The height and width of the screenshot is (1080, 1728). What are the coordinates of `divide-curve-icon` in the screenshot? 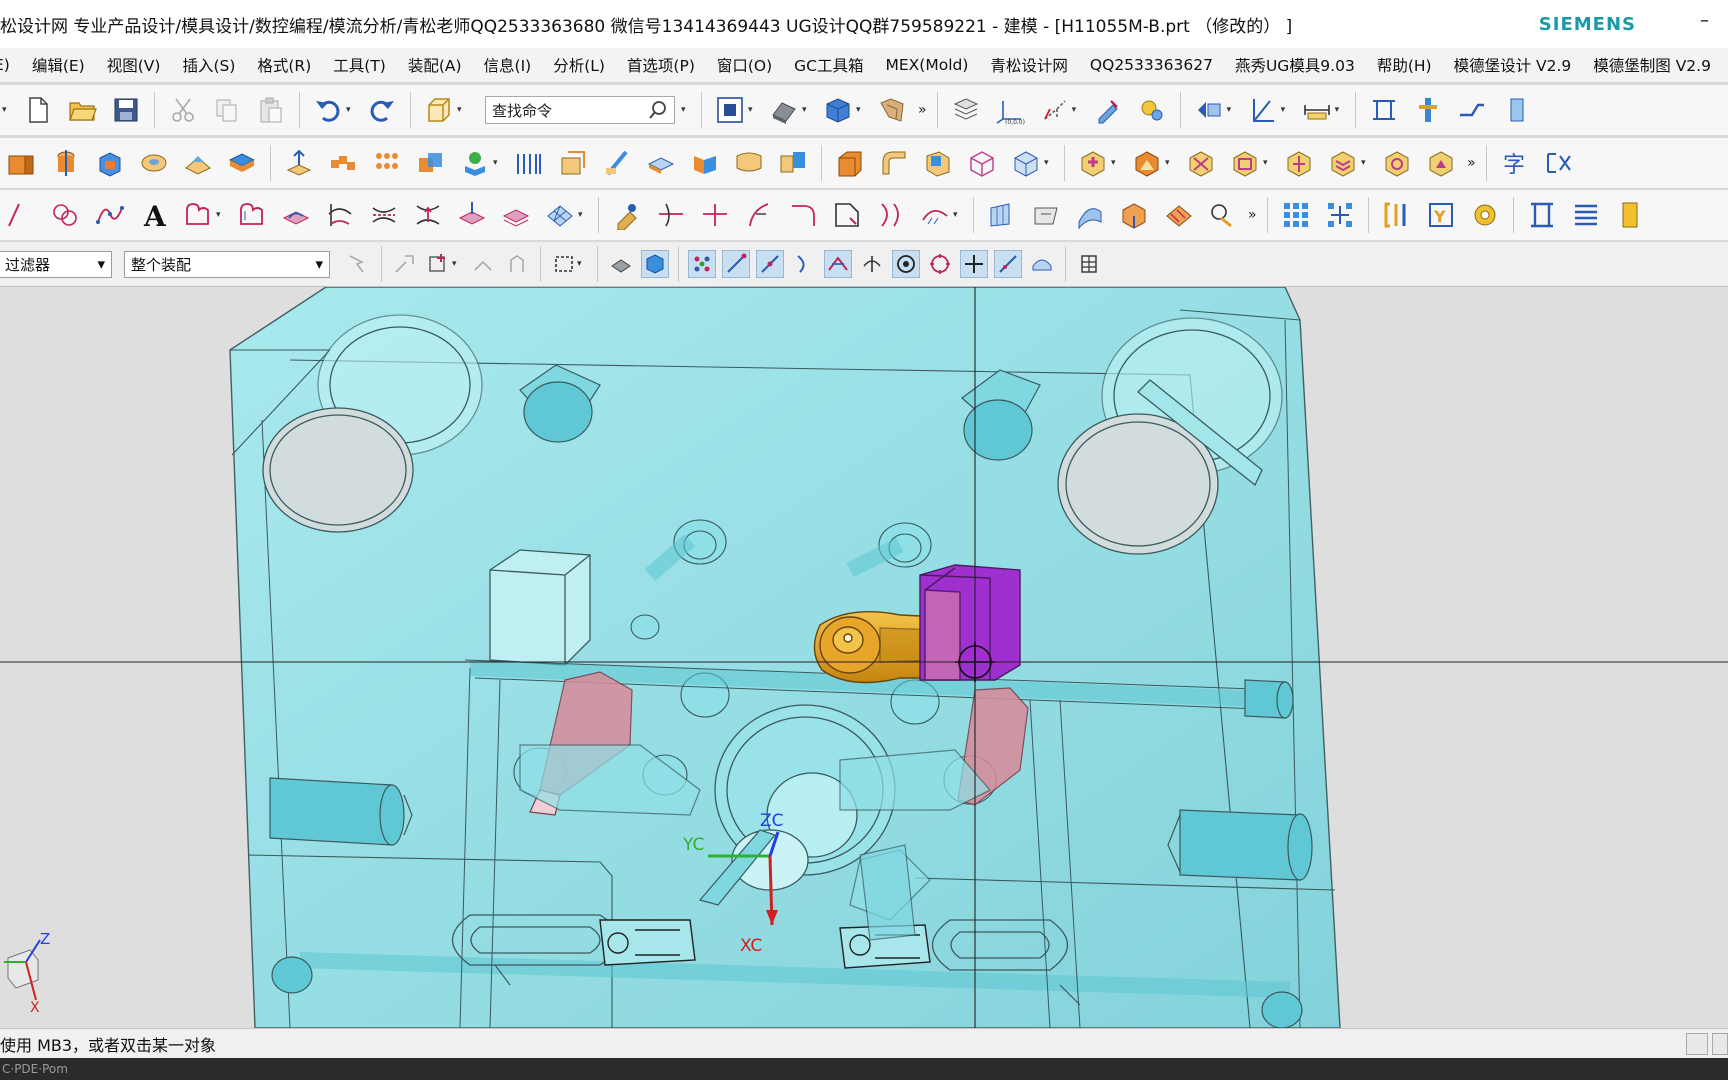 It's located at (715, 215).